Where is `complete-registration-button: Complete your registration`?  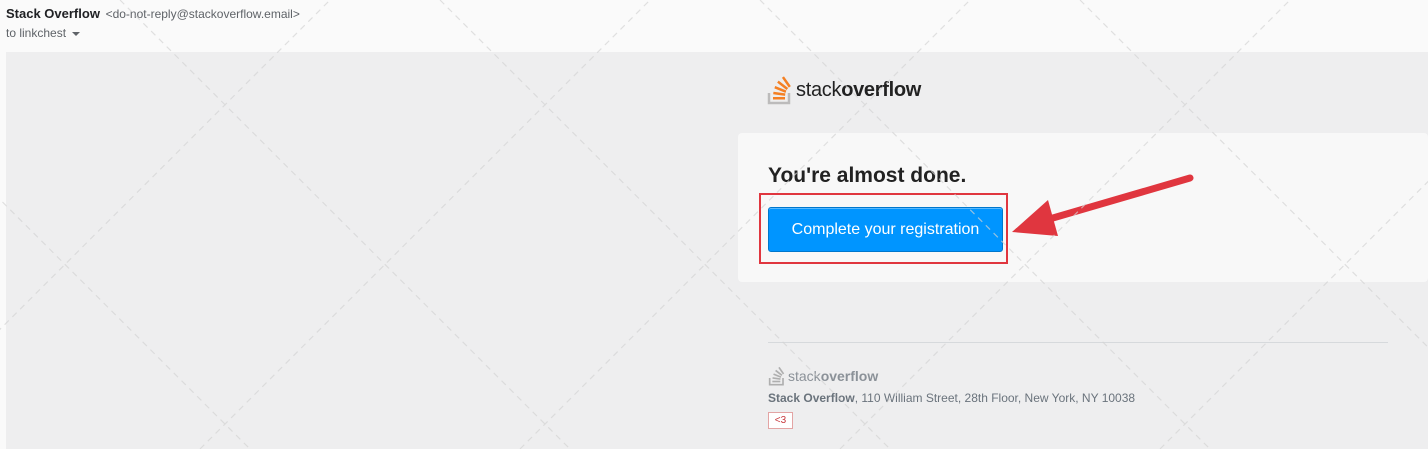
complete-registration-button: Complete your registration is located at coordinates (885, 229).